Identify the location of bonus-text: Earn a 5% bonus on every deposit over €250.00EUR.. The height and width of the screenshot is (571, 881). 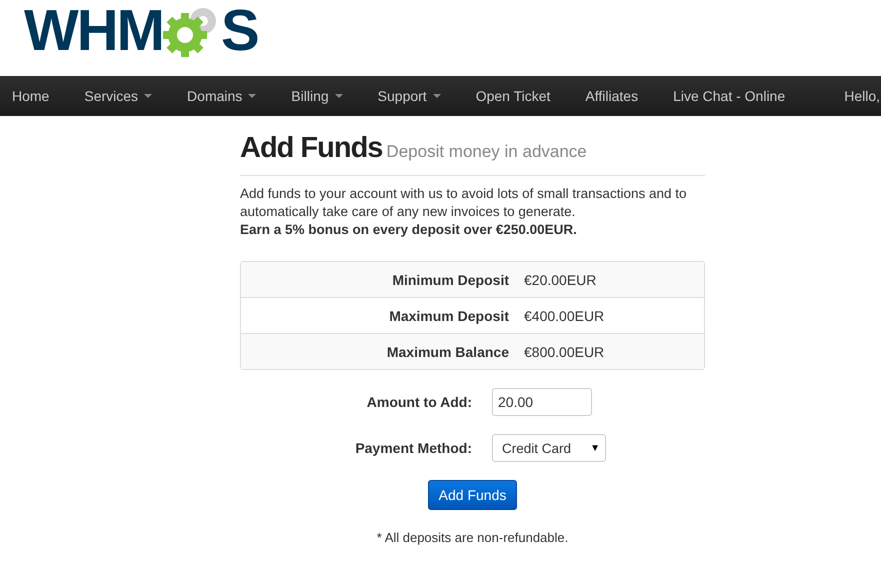
(409, 230).